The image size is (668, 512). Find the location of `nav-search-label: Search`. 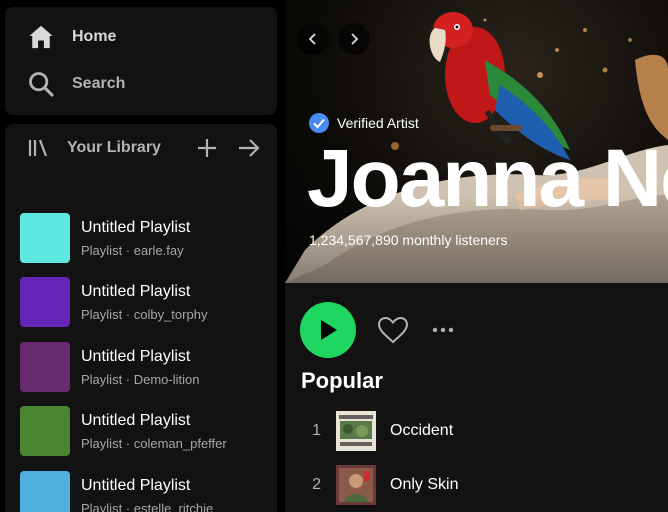

nav-search-label: Search is located at coordinates (99, 83).